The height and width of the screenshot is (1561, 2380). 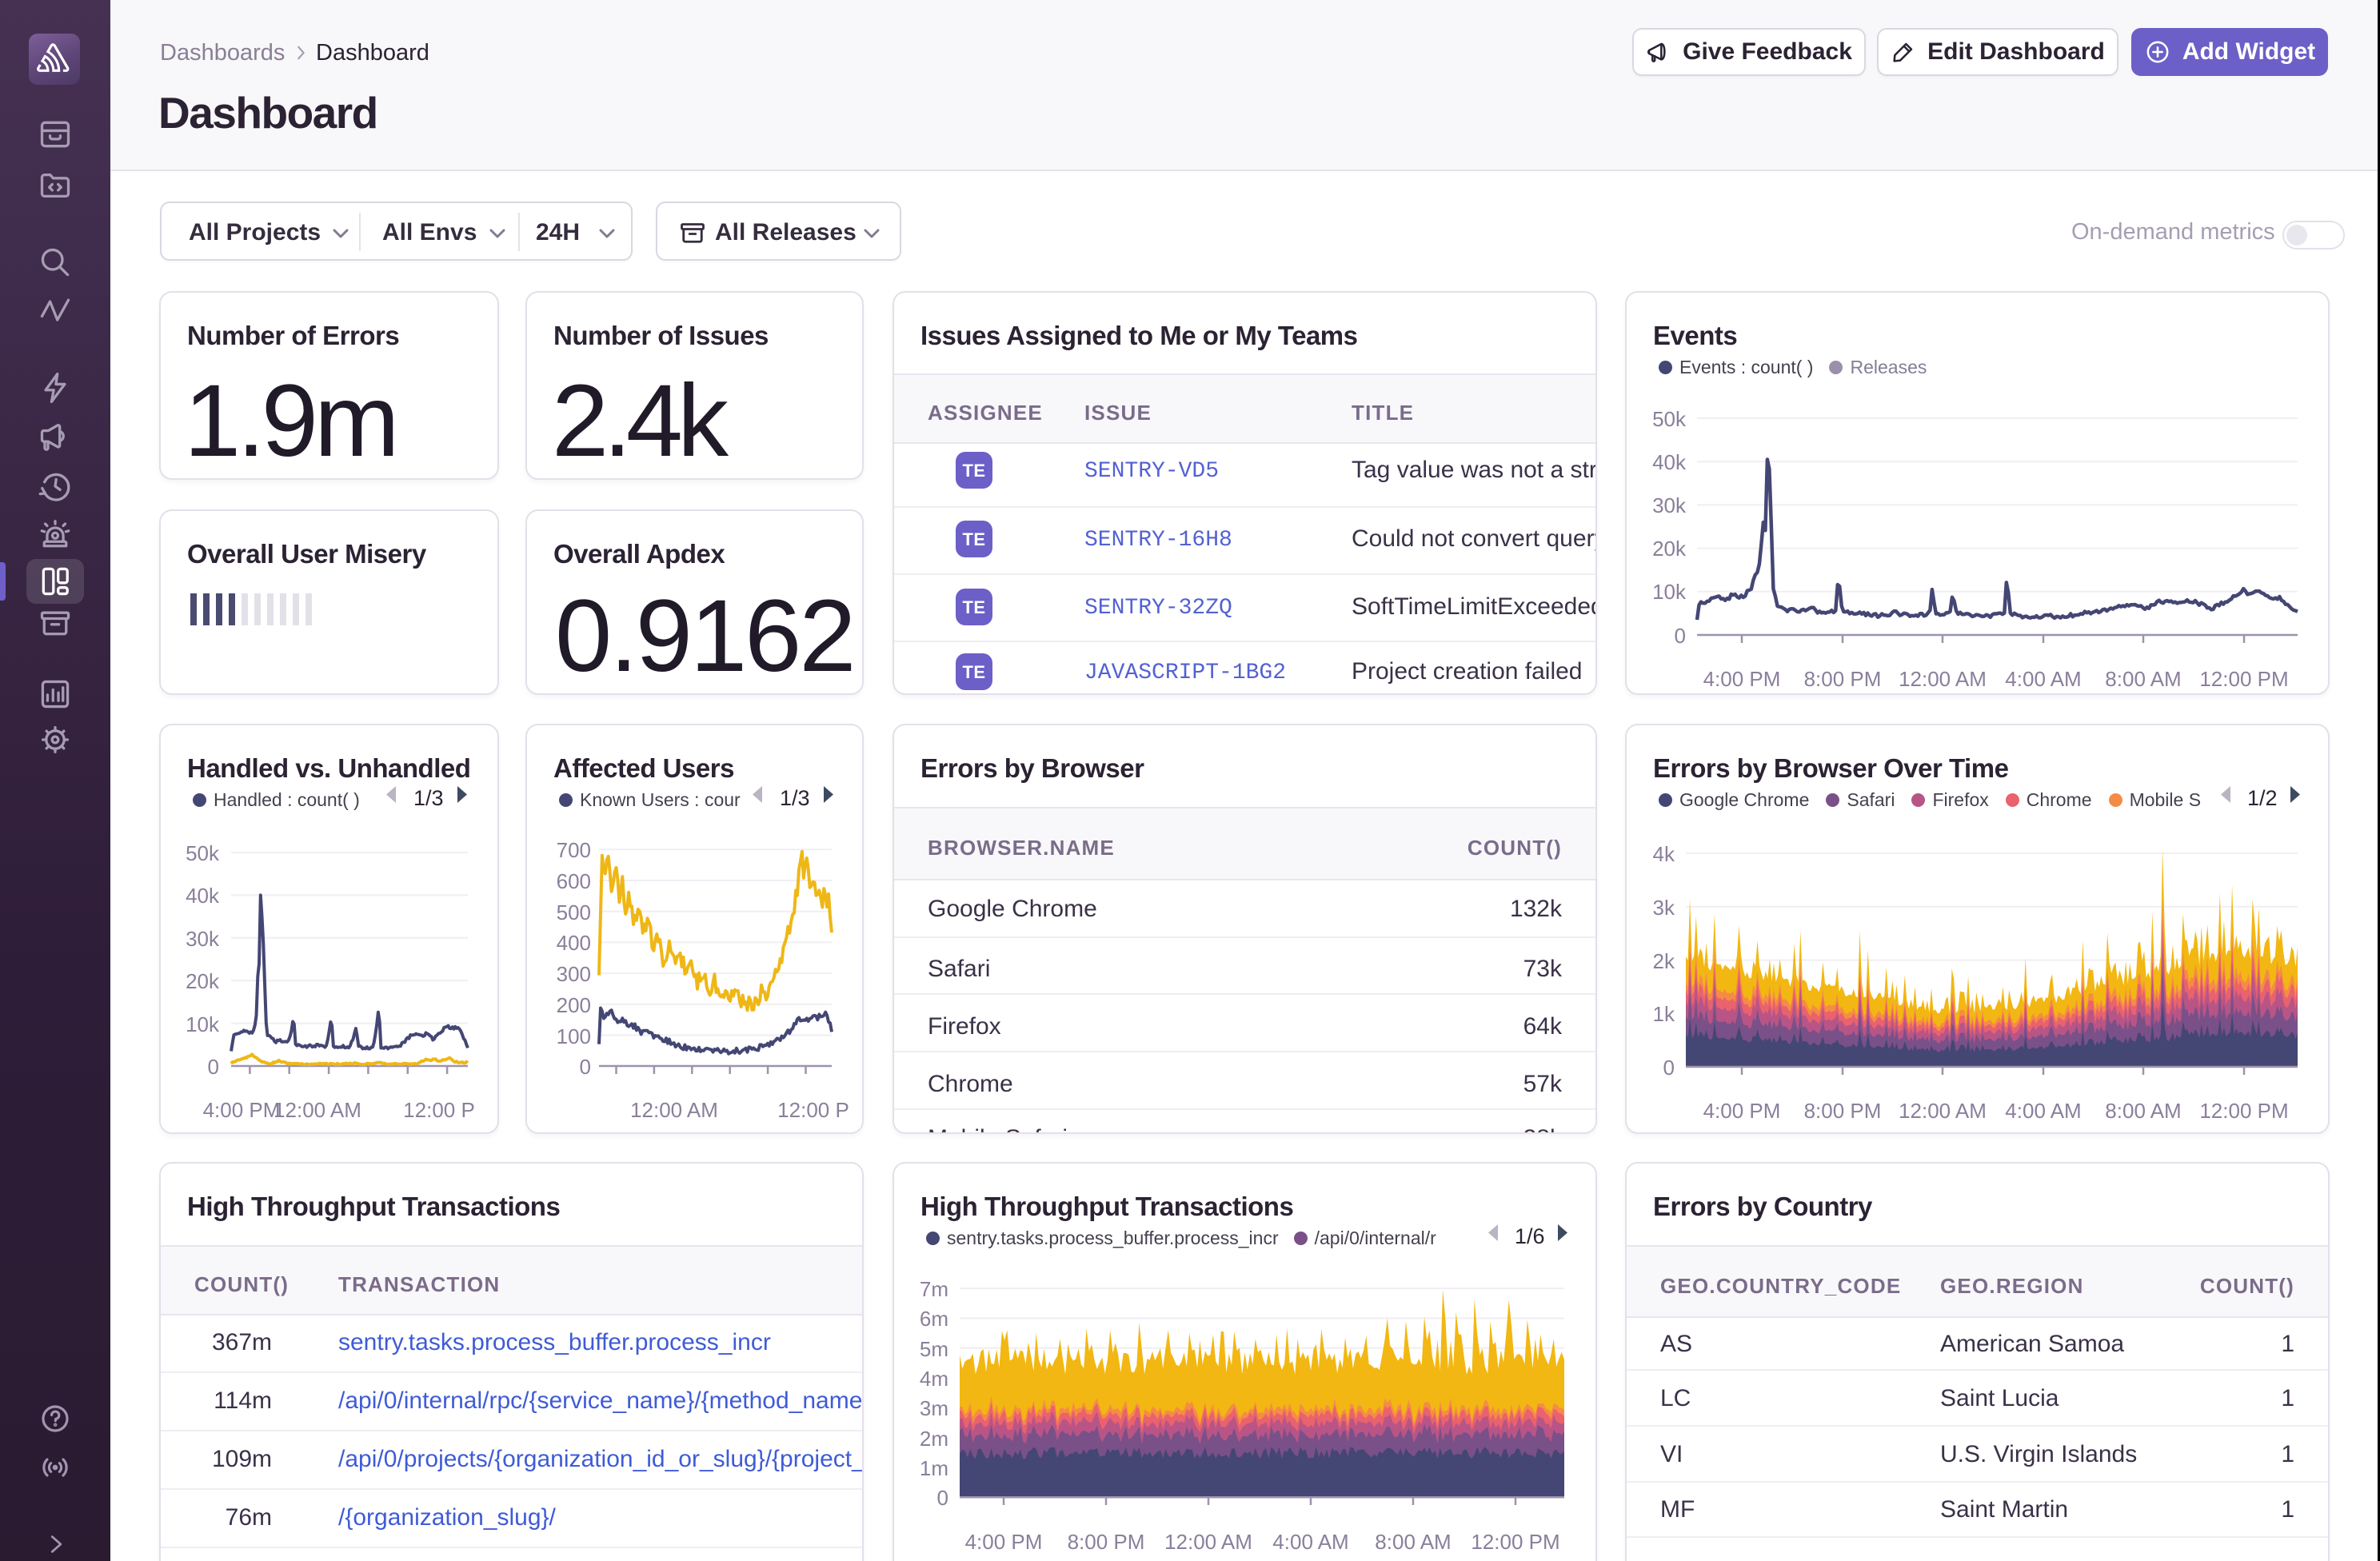 What do you see at coordinates (574, 943) in the screenshot?
I see `svg-text: 400` at bounding box center [574, 943].